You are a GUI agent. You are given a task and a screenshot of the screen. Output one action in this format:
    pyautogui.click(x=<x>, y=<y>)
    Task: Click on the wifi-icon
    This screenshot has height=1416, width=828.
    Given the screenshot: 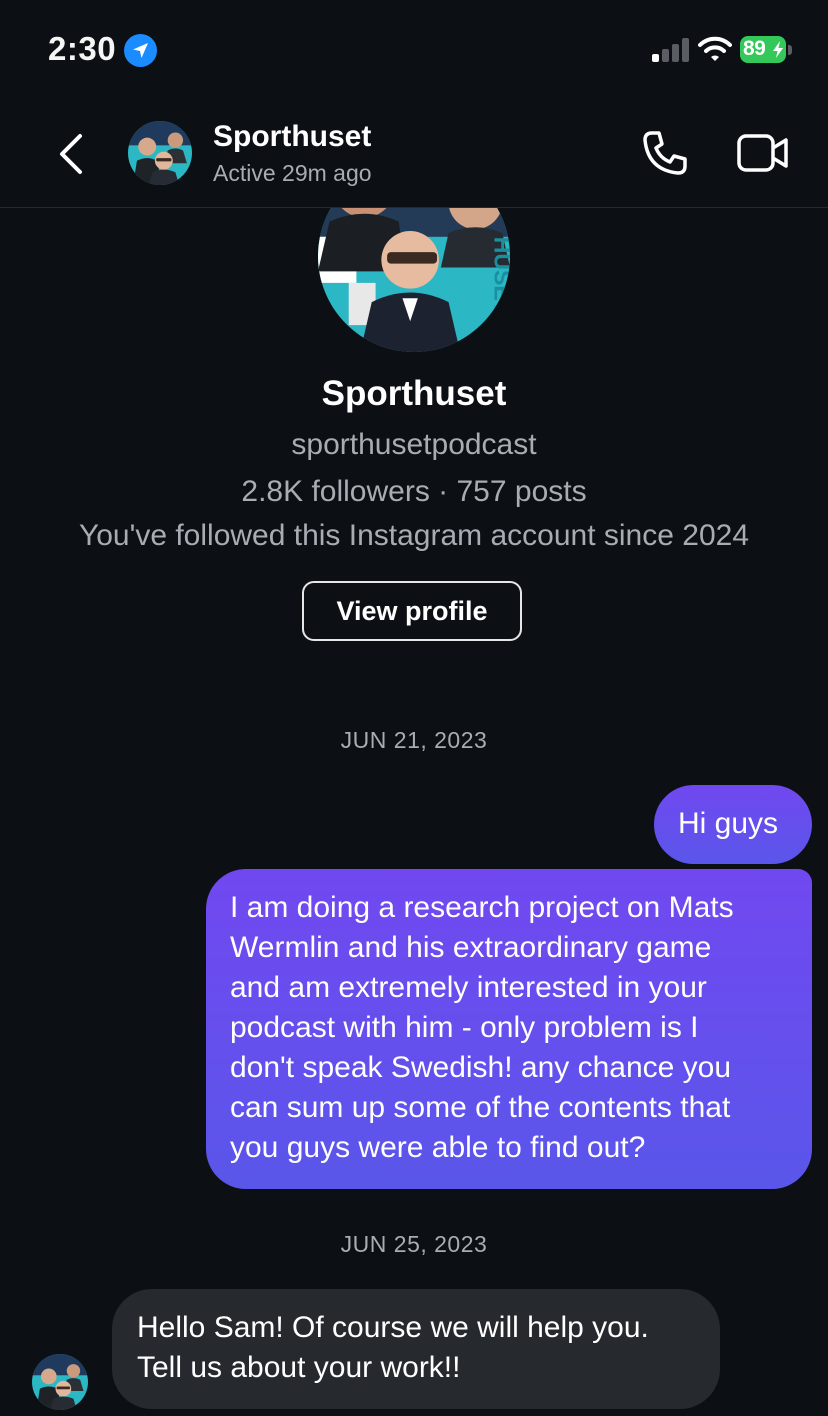 What is the action you would take?
    pyautogui.click(x=715, y=51)
    